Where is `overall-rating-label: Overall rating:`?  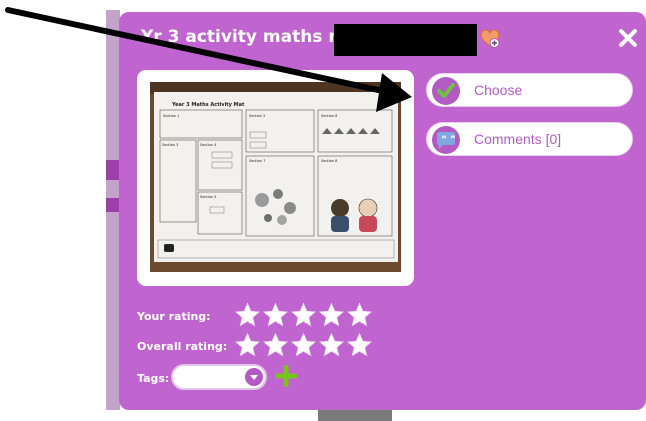 overall-rating-label: Overall rating: is located at coordinates (182, 346).